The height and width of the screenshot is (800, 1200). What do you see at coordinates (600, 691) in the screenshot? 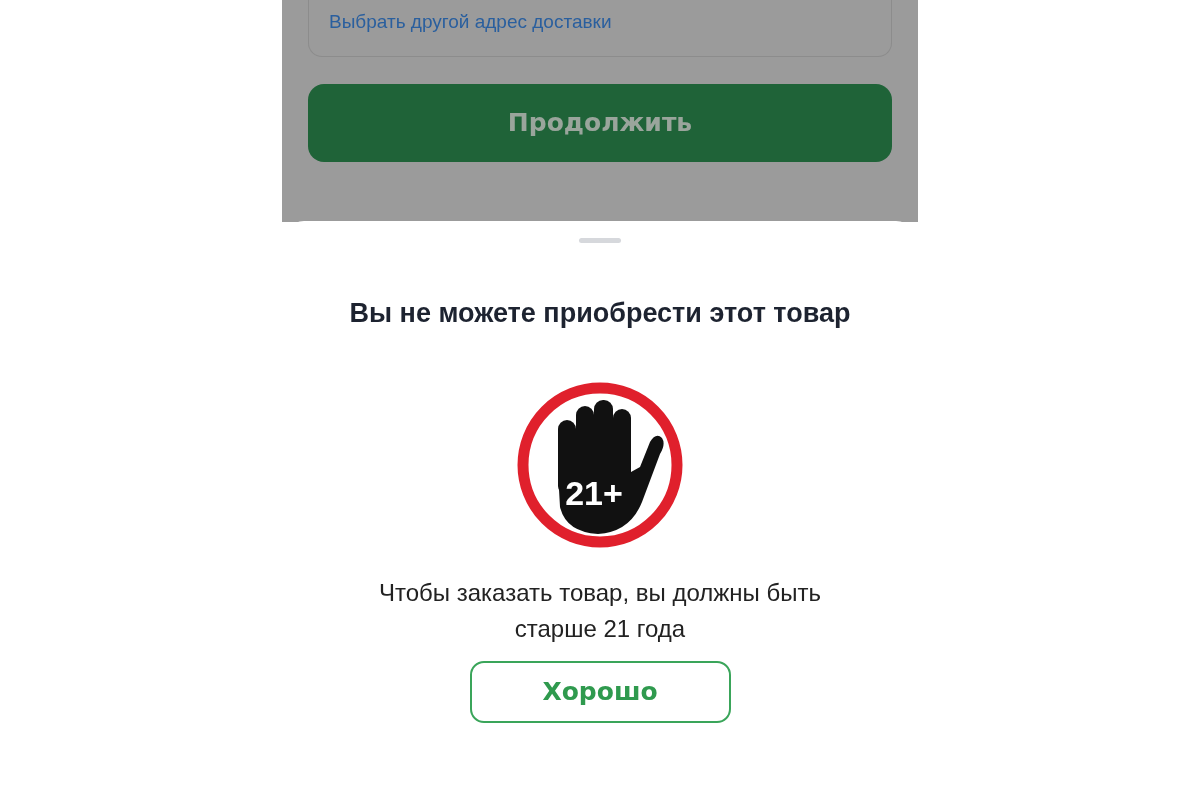
I see `ok-button: Хорошо` at bounding box center [600, 691].